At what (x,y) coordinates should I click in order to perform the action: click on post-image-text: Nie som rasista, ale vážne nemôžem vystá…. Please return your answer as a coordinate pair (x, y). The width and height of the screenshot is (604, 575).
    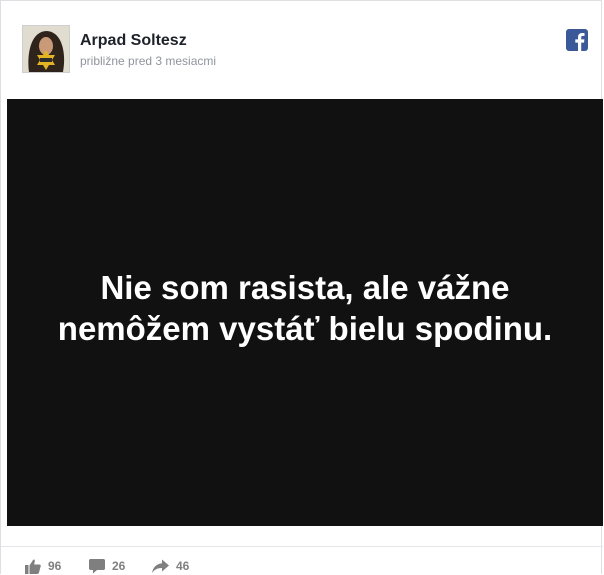
    Looking at the image, I should click on (305, 308).